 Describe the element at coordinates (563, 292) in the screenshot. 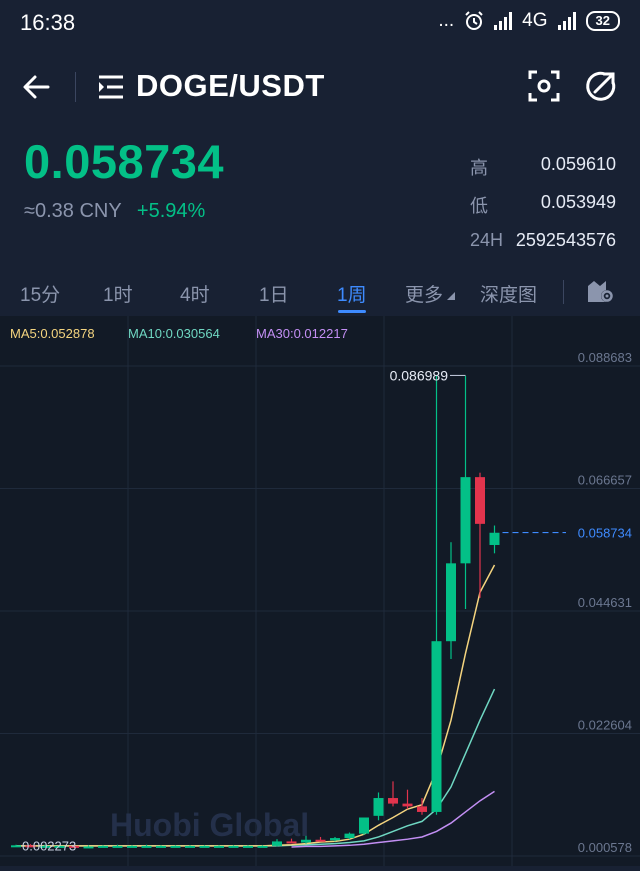

I see `tabs-divider` at that location.